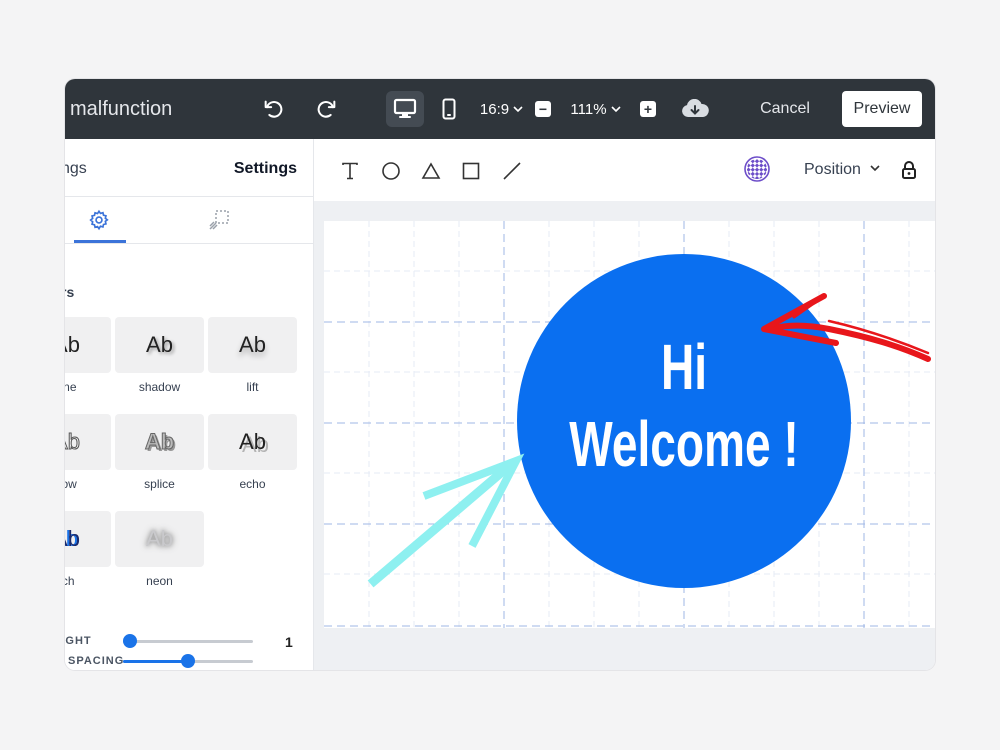  I want to click on shape-toolbar: Position, so click(624, 170).